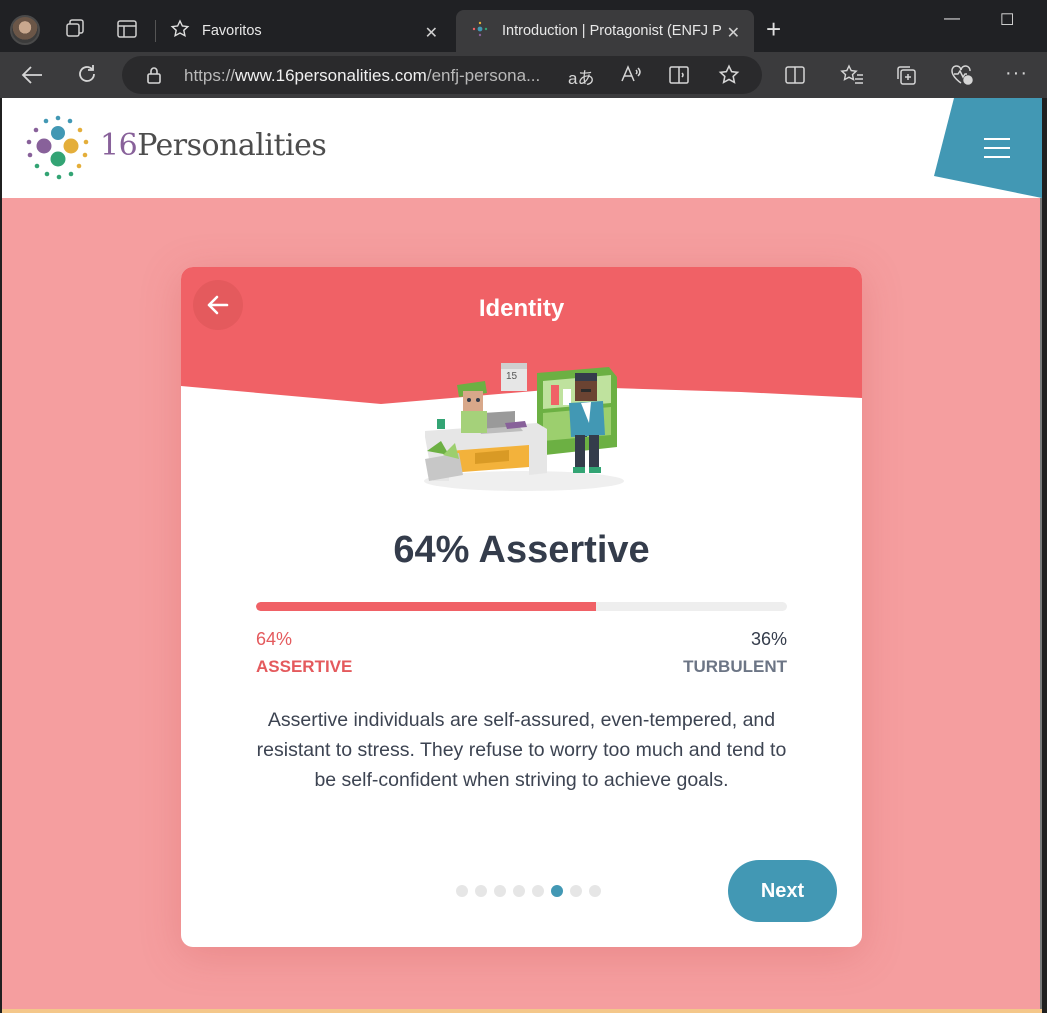 This screenshot has height=1013, width=1047. What do you see at coordinates (232, 31) in the screenshot?
I see `tab-title: Favoritos` at bounding box center [232, 31].